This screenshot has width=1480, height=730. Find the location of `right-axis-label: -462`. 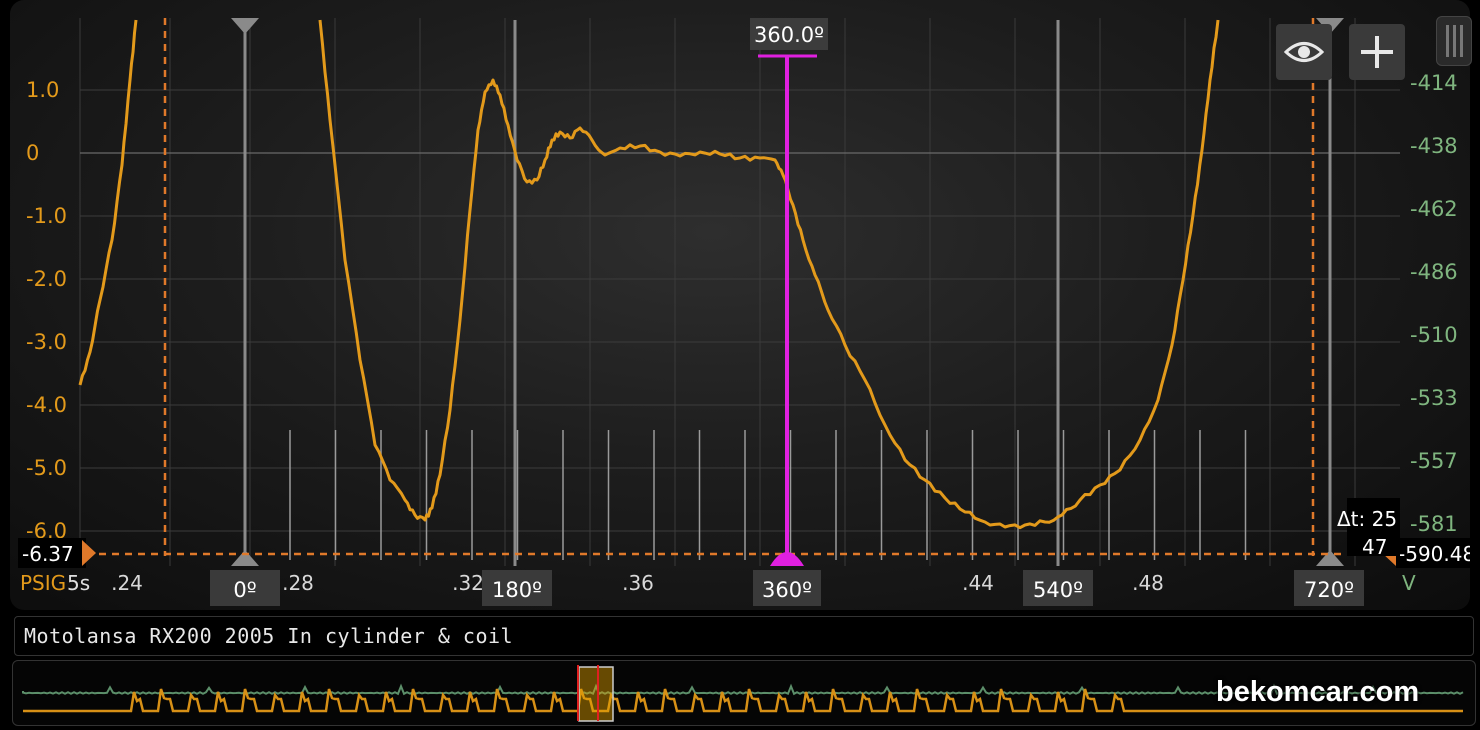

right-axis-label: -462 is located at coordinates (1434, 209).